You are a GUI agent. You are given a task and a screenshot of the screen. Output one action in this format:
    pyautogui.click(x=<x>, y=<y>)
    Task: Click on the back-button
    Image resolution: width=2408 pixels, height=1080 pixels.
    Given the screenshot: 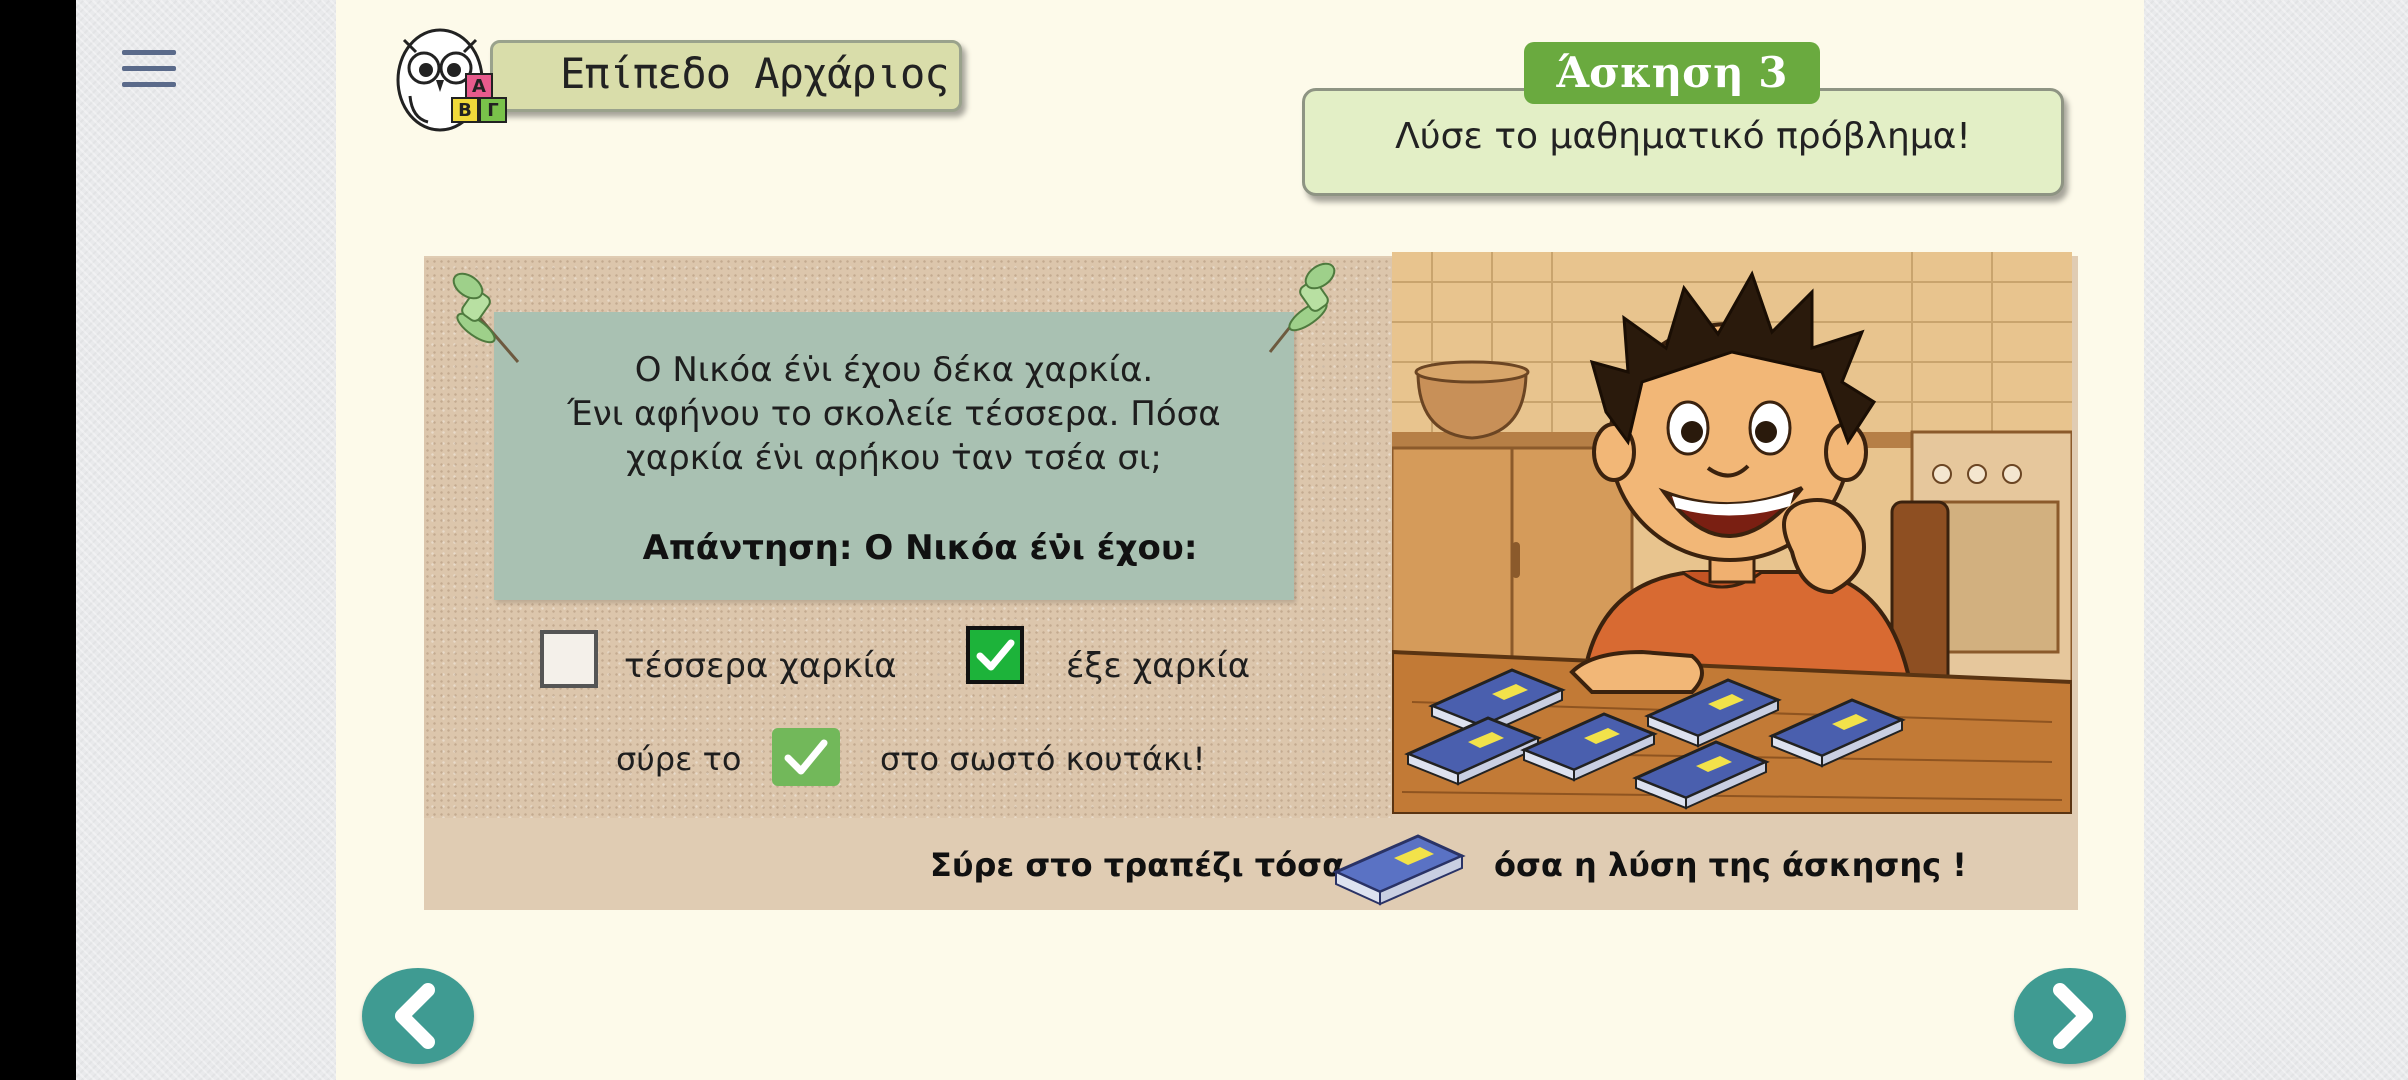 What is the action you would take?
    pyautogui.click(x=418, y=1016)
    